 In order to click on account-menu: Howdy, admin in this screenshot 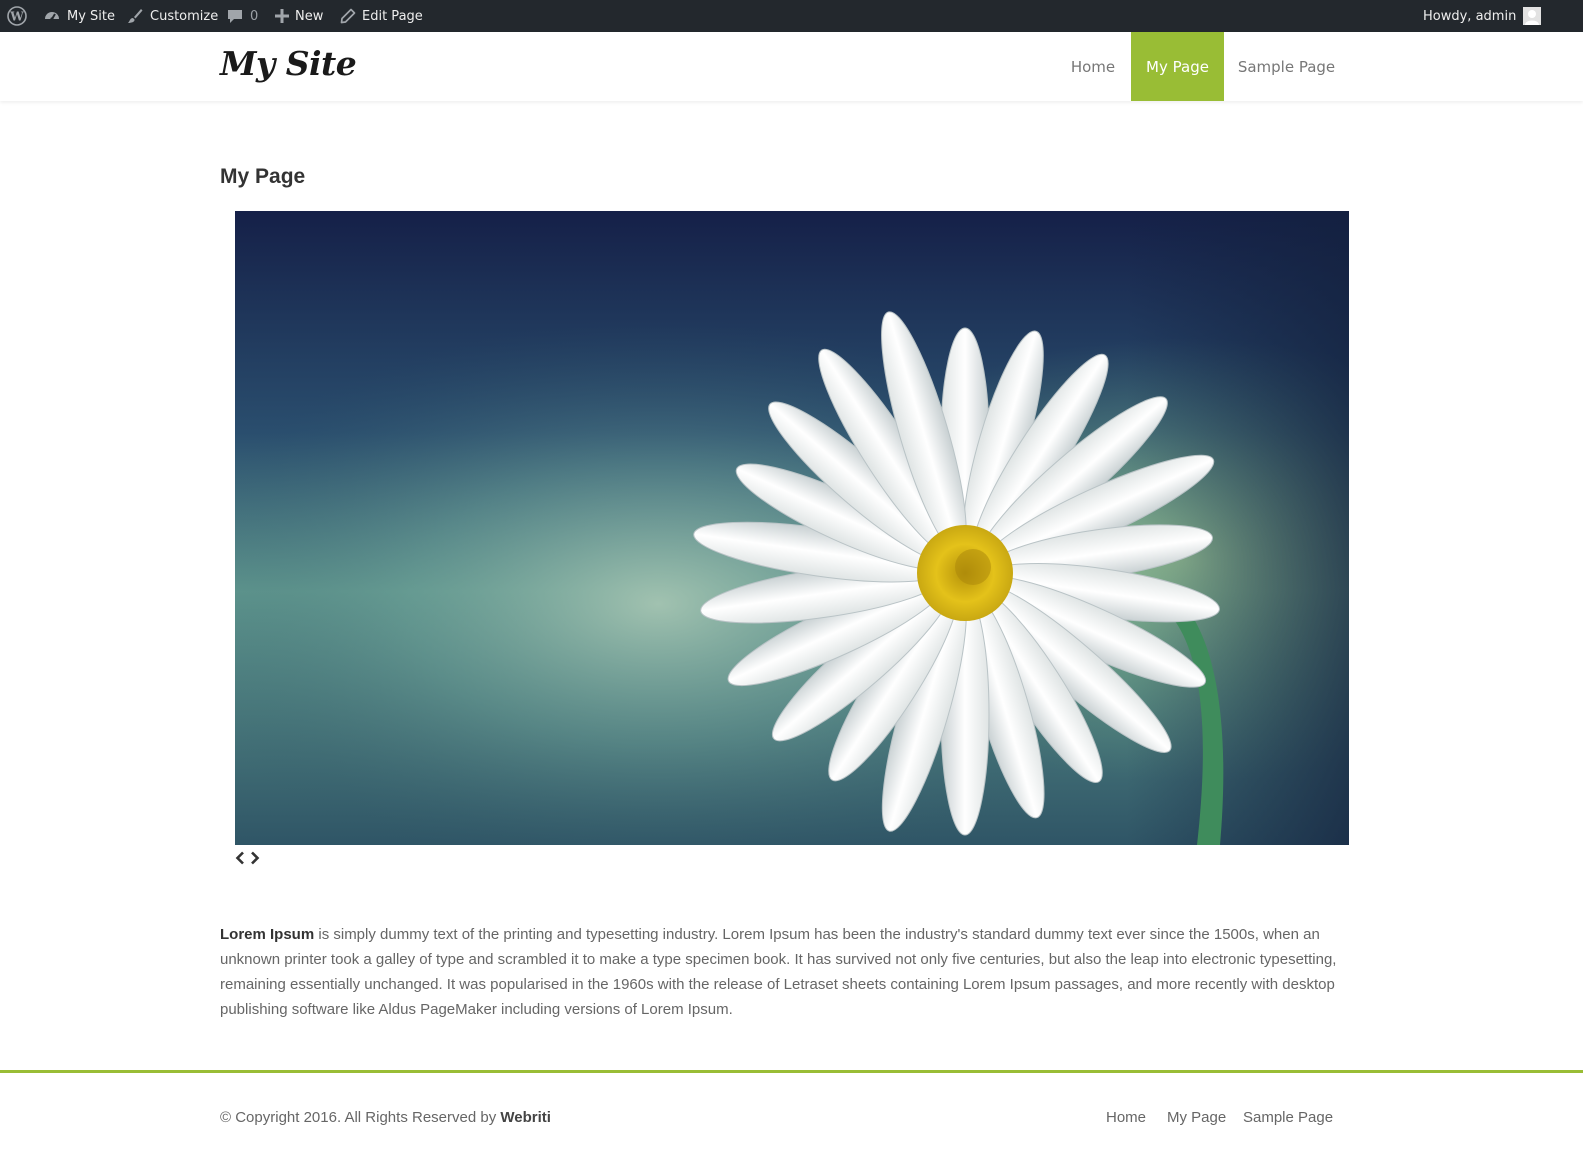, I will do `click(1482, 16)`.